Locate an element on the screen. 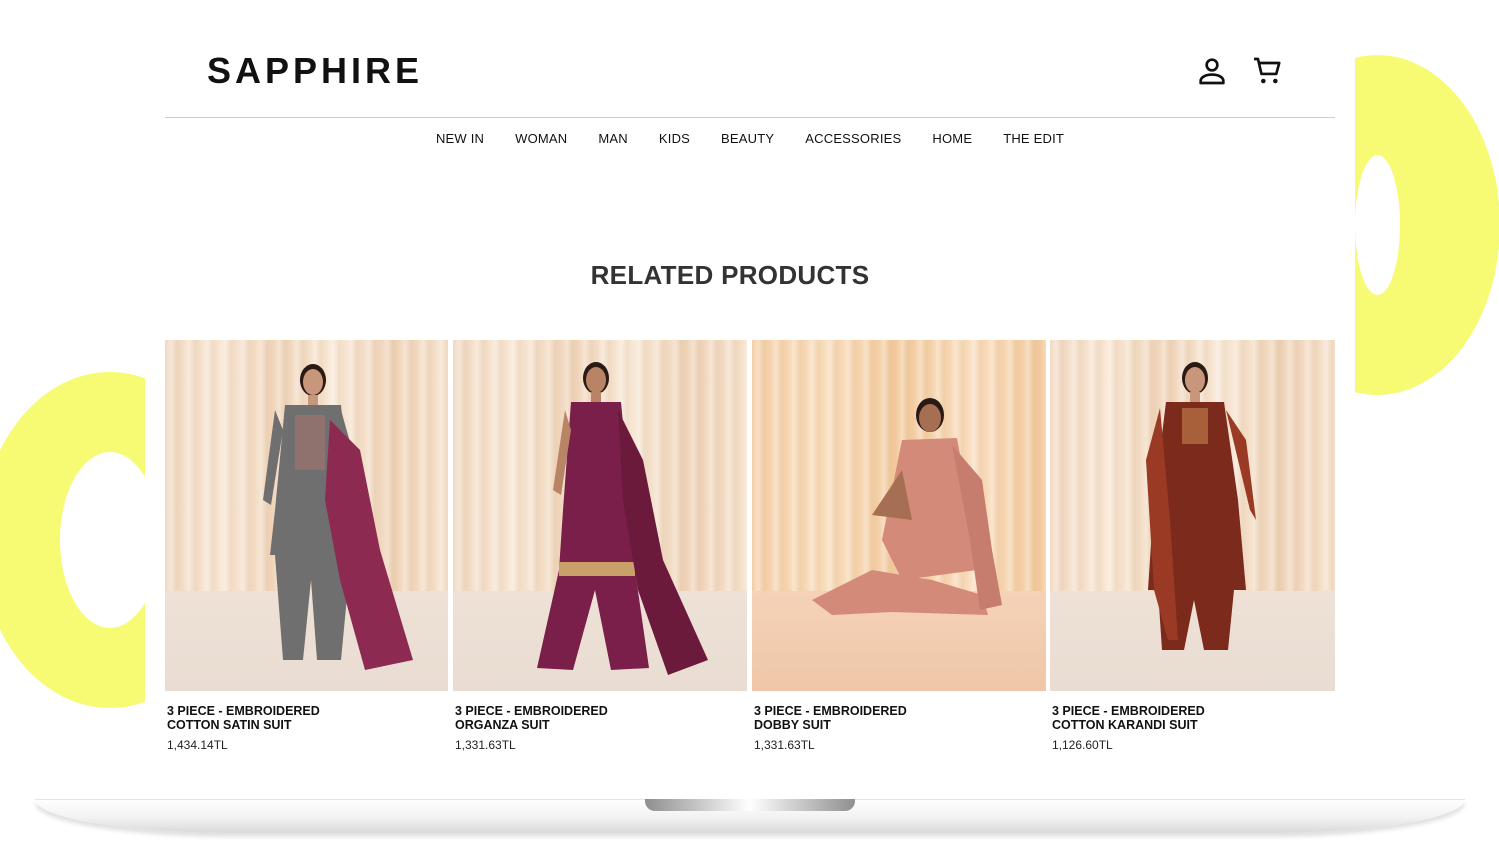  account-button is located at coordinates (1212, 71).